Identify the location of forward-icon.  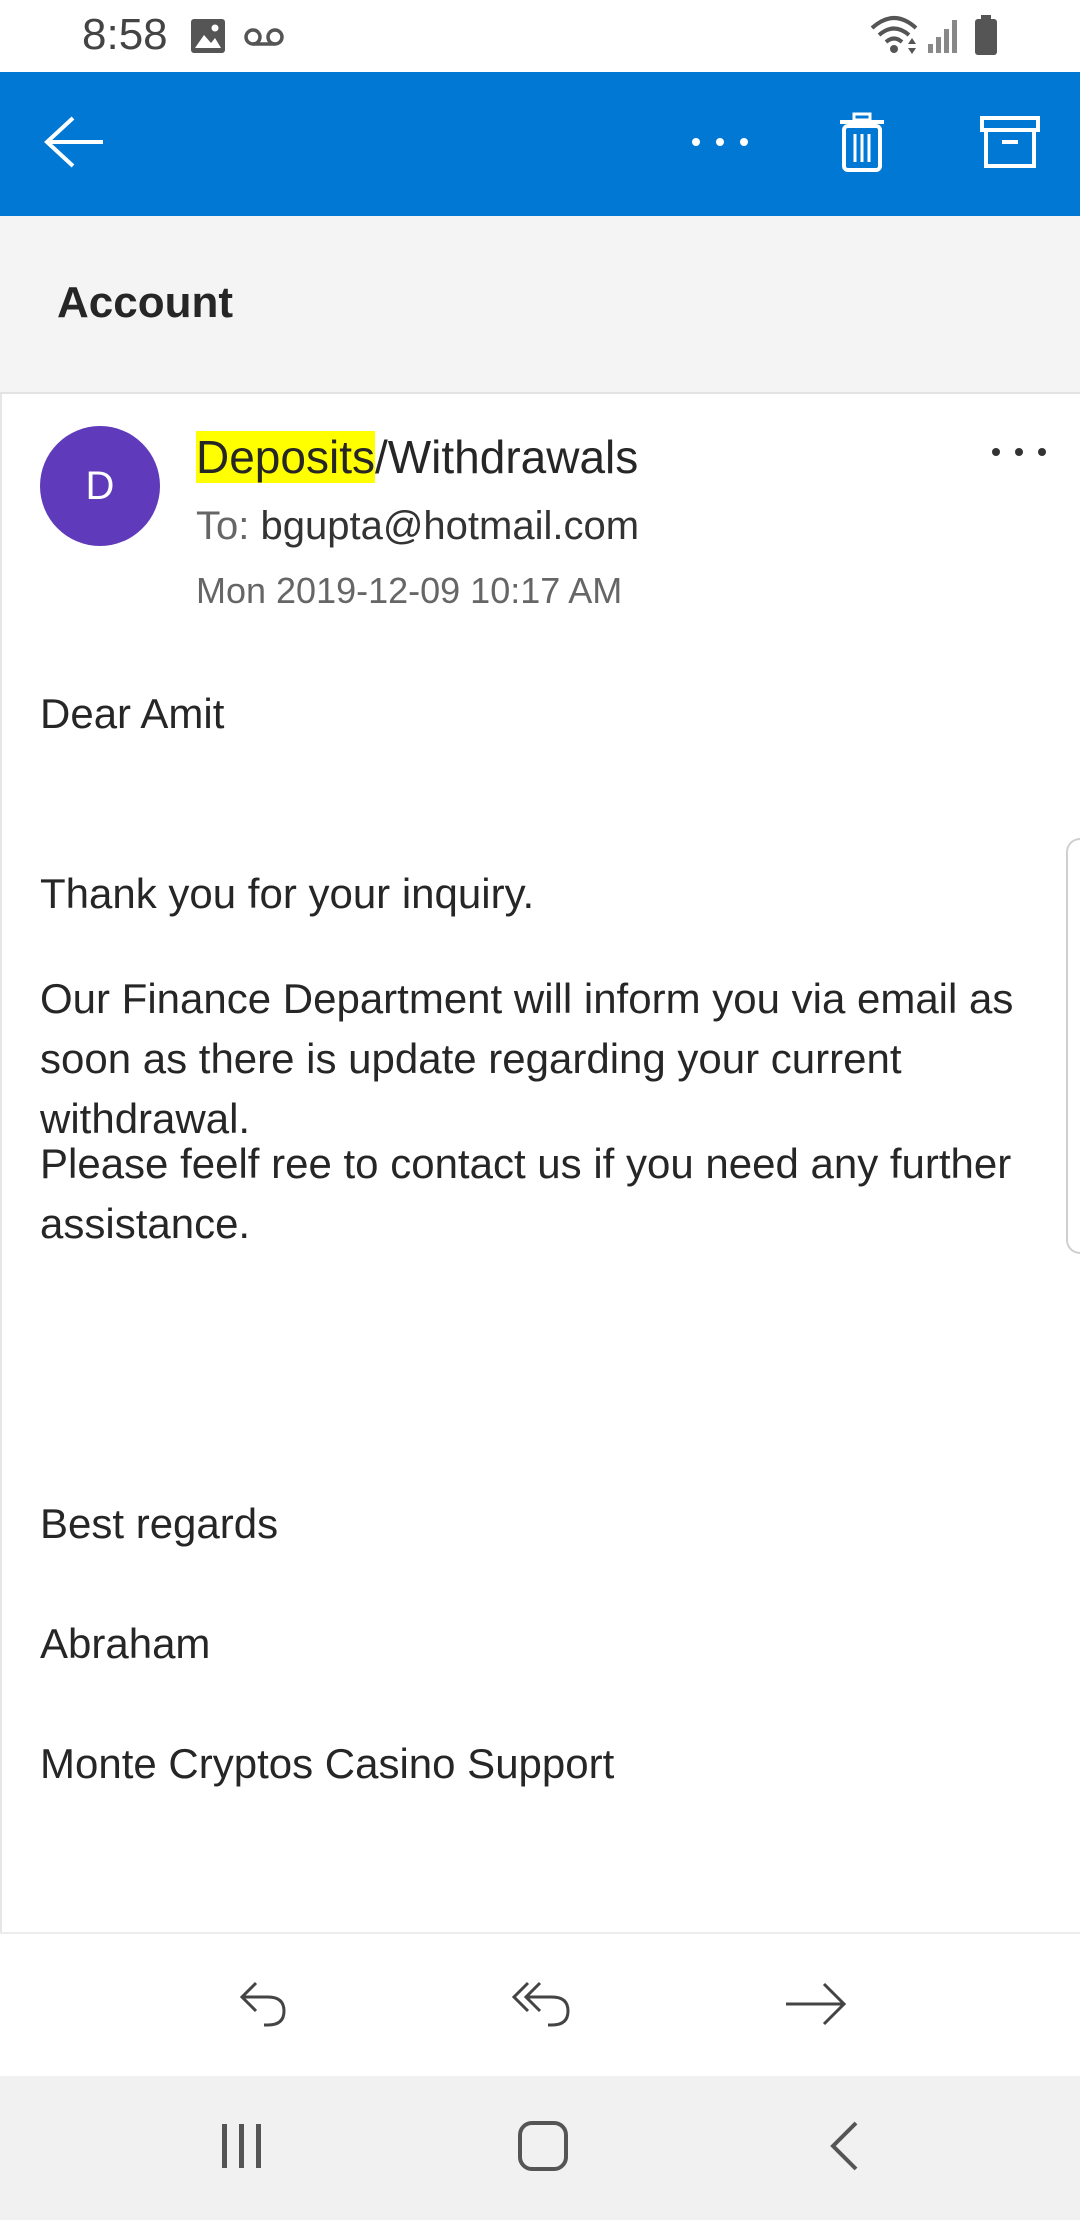
(816, 2006).